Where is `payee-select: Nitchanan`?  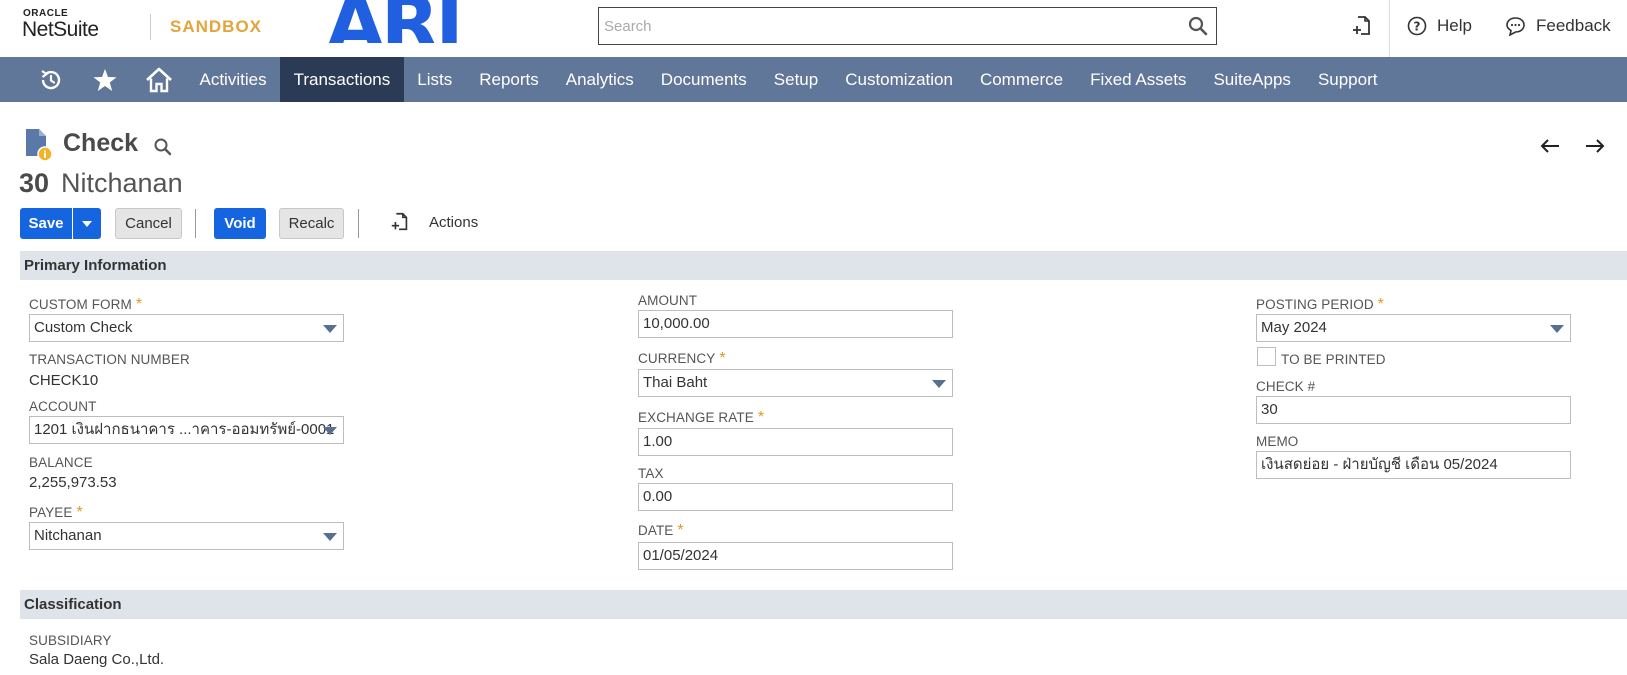
payee-select: Nitchanan is located at coordinates (186, 536).